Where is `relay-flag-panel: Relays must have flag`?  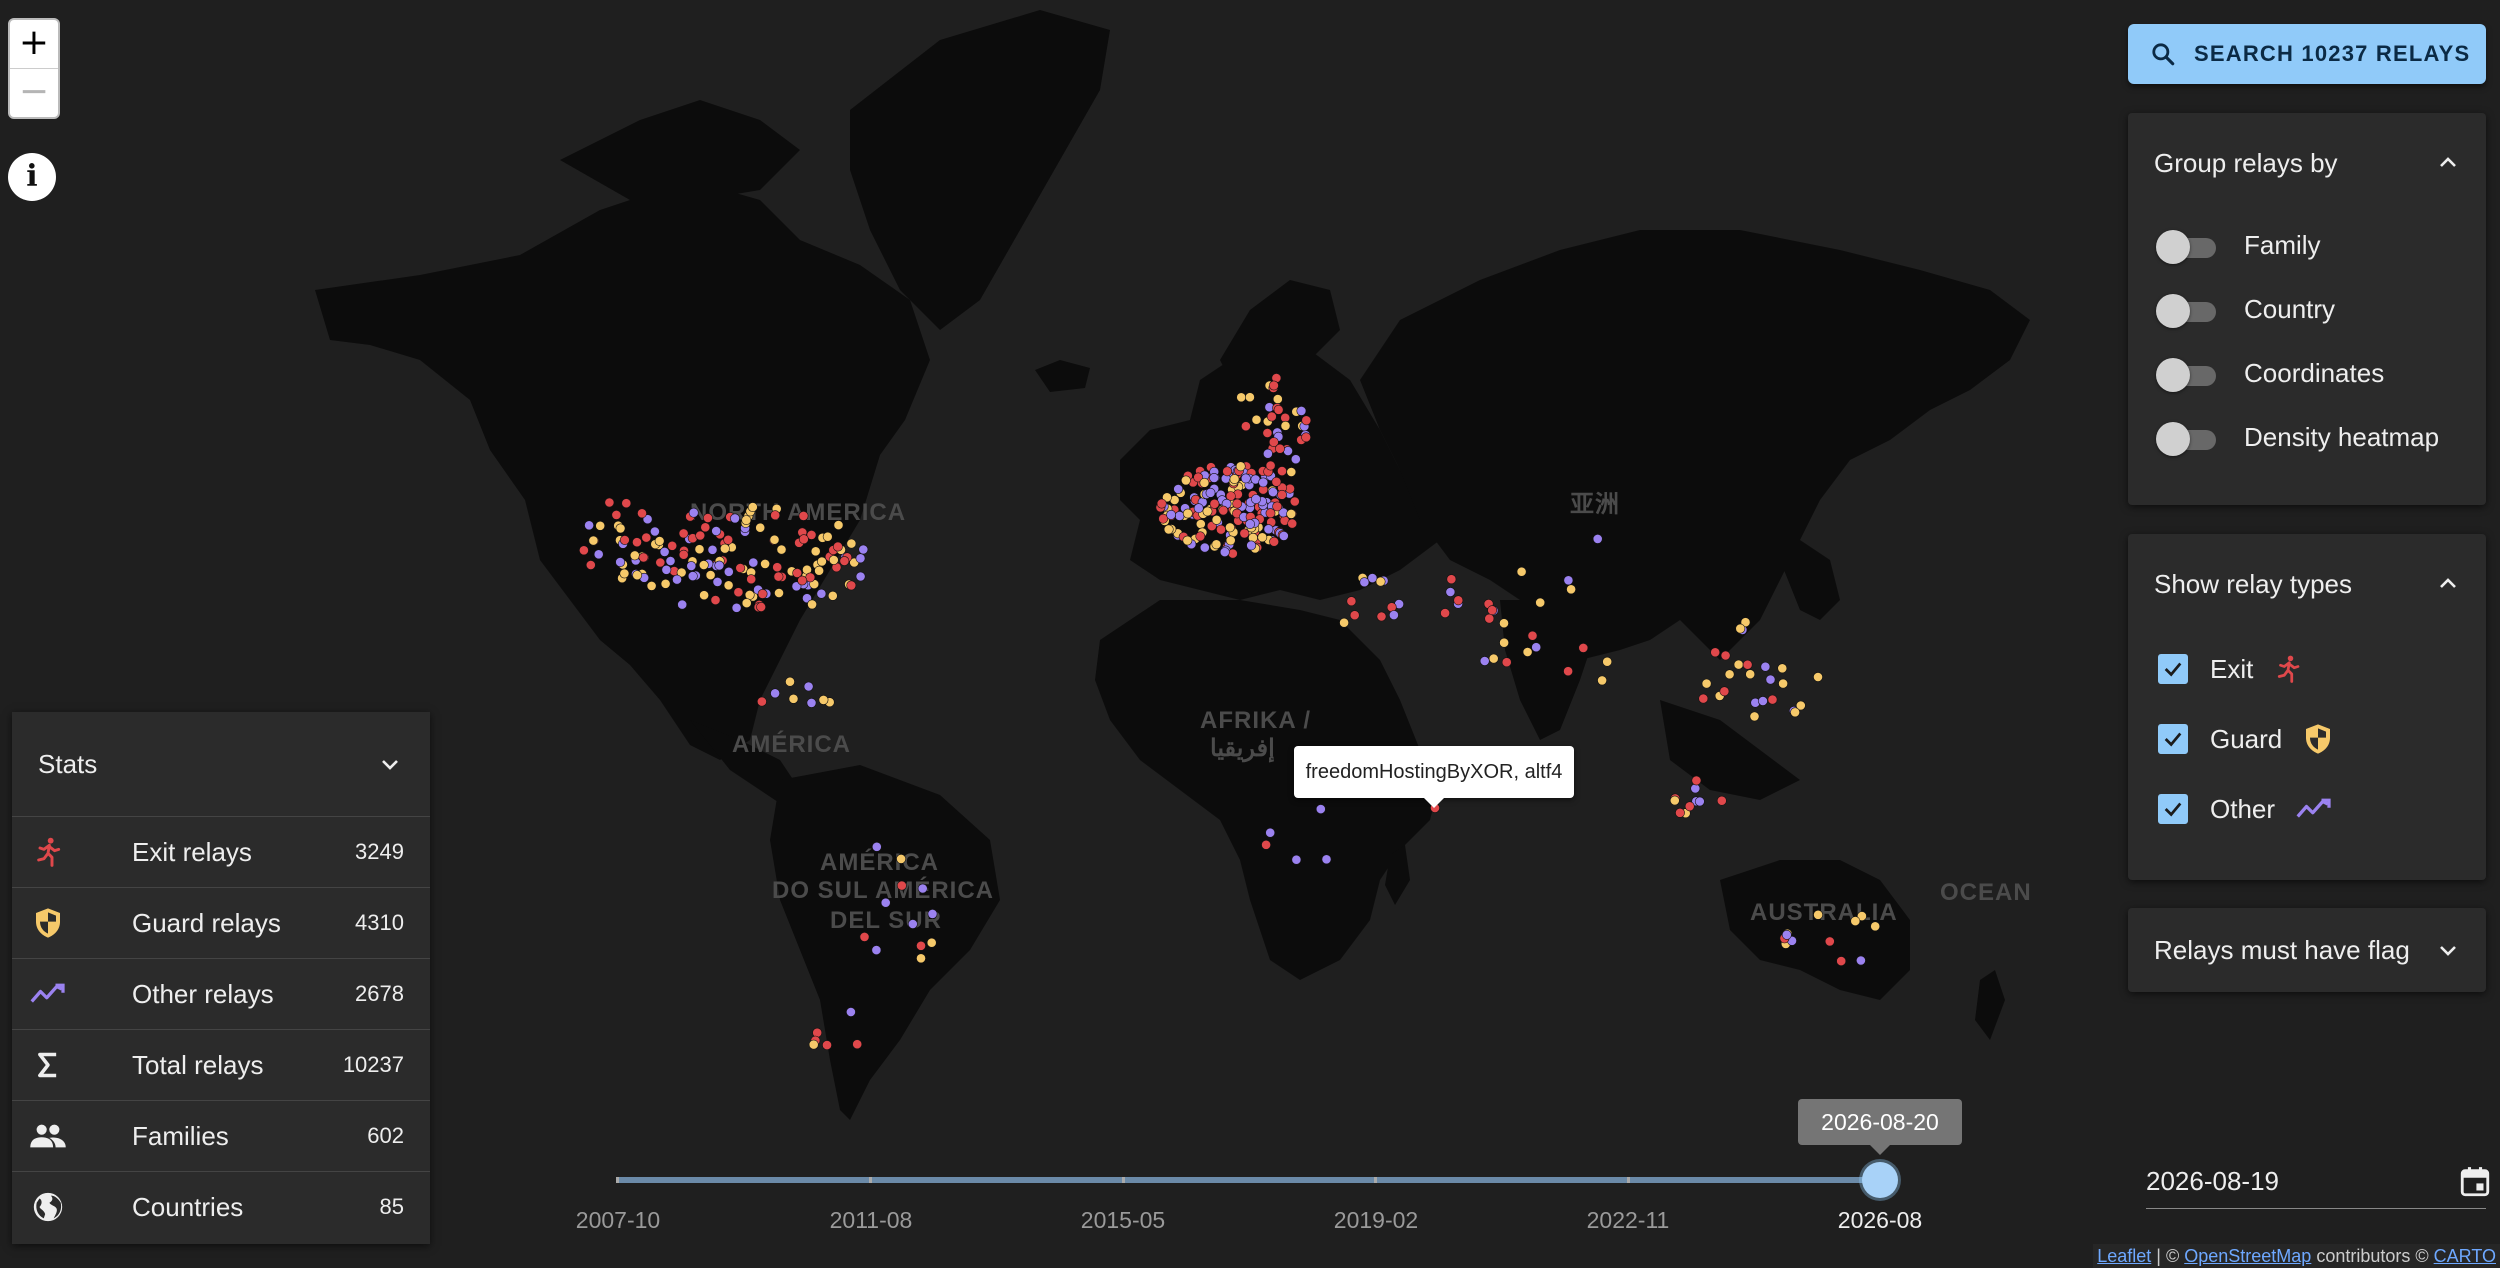 relay-flag-panel: Relays must have flag is located at coordinates (2307, 950).